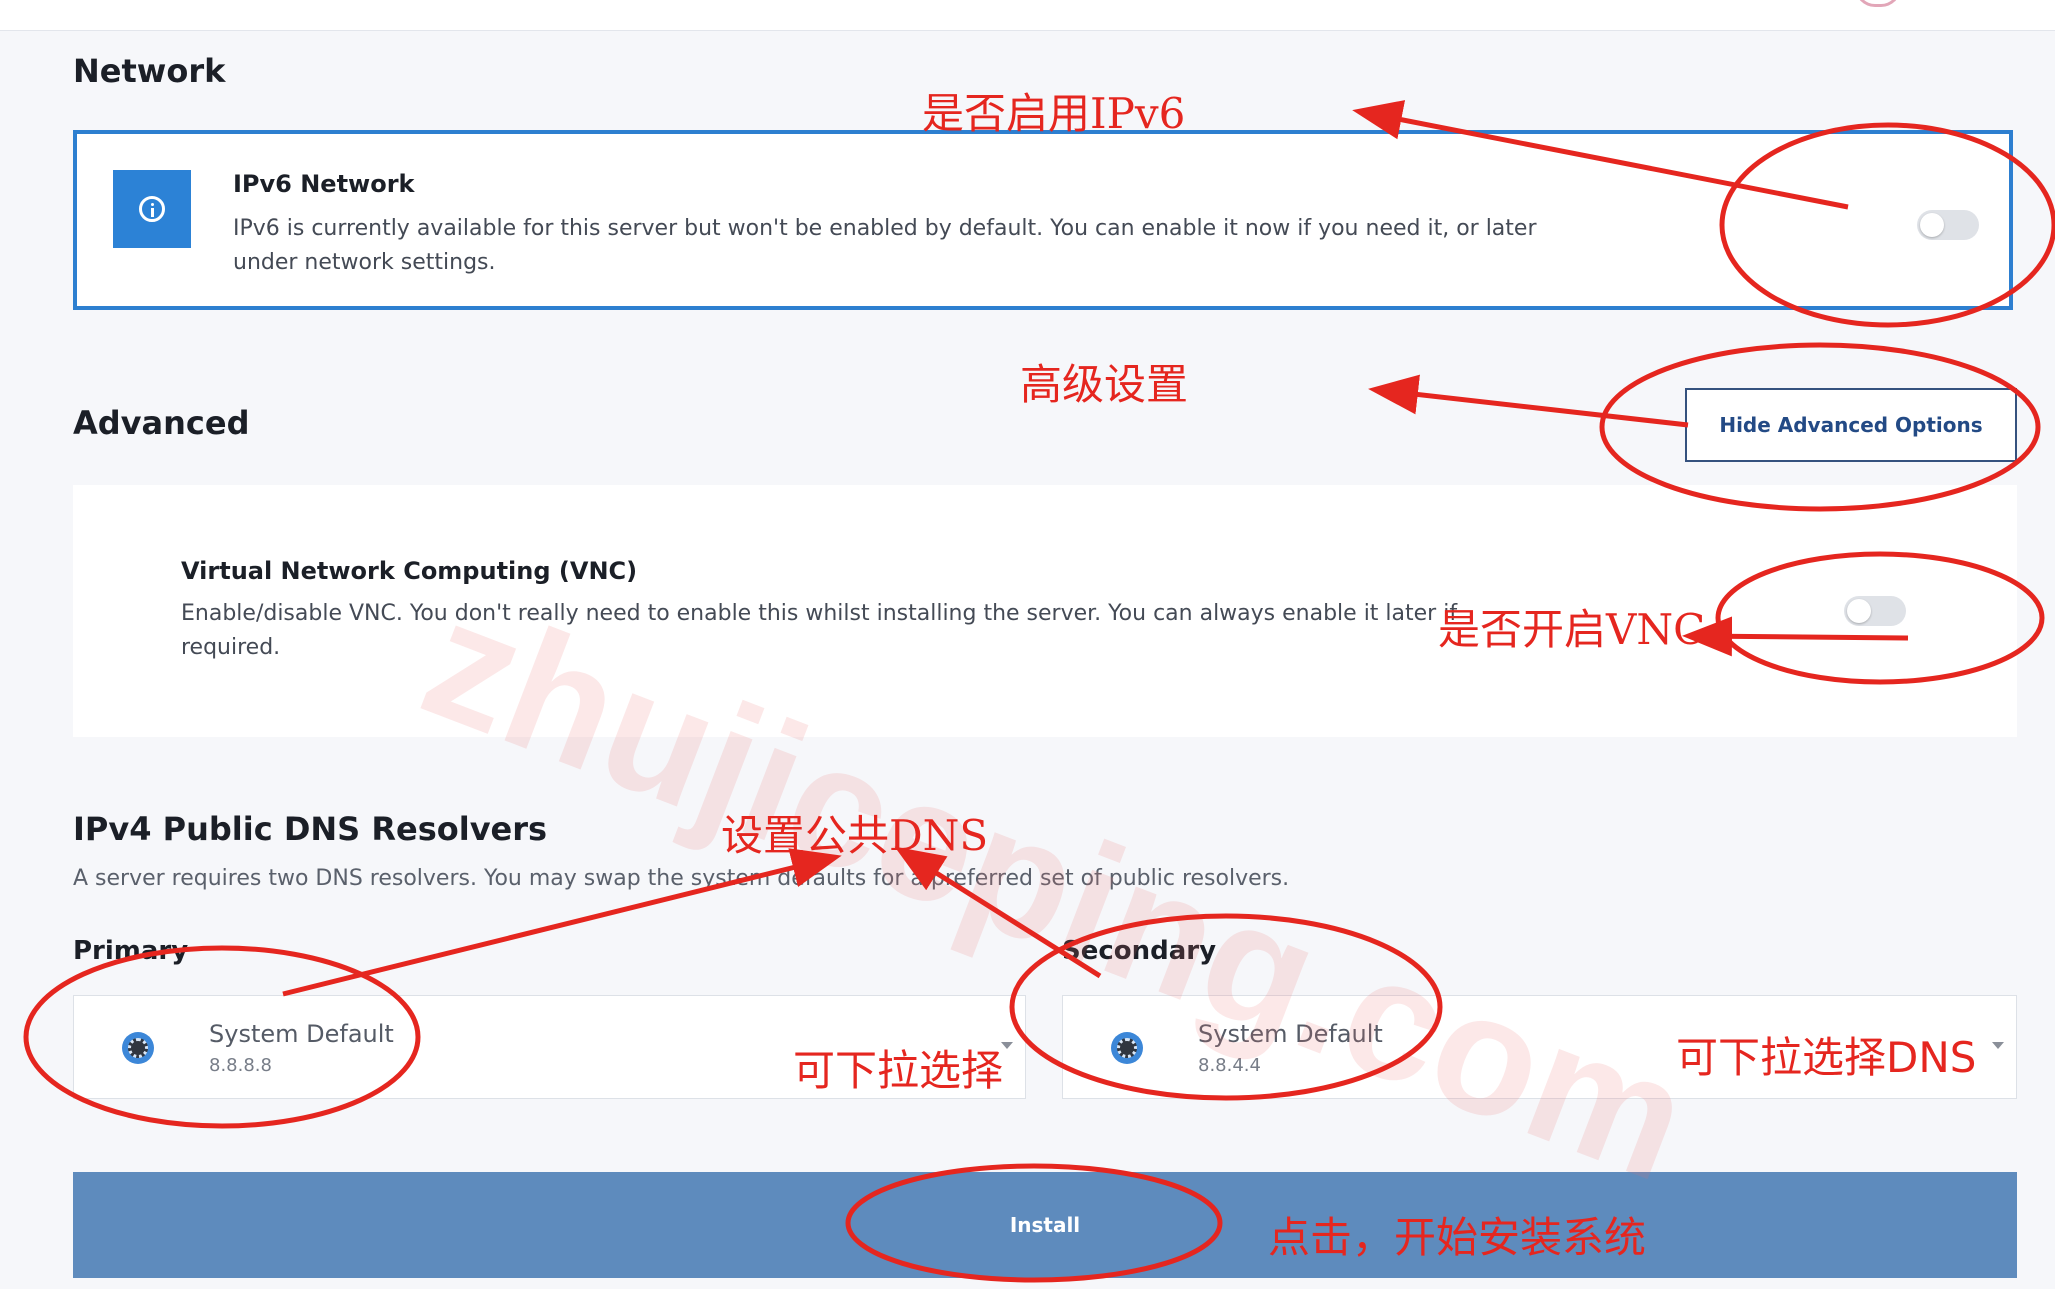 The image size is (2055, 1289). Describe the element at coordinates (855, 835) in the screenshot. I see `dns-annotation: 设置公共DNS` at that location.